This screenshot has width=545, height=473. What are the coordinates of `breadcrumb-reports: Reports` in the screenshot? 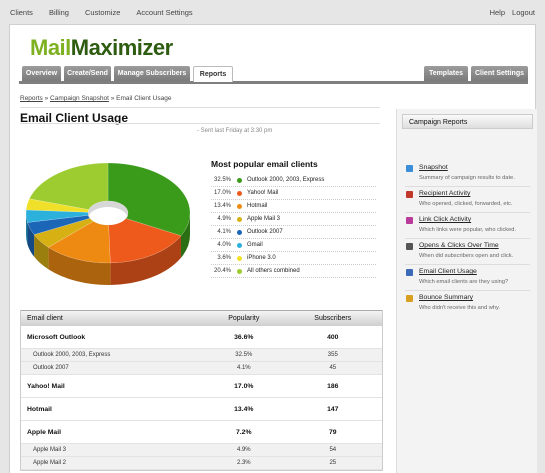 It's located at (31, 98).